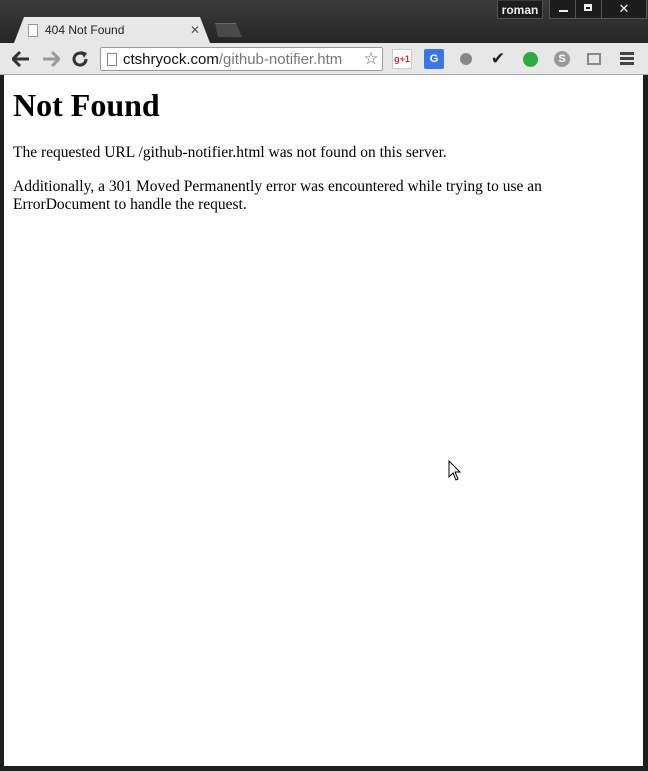 This screenshot has width=648, height=771. What do you see at coordinates (402, 59) in the screenshot?
I see `google-plus-one-icon: g+1` at bounding box center [402, 59].